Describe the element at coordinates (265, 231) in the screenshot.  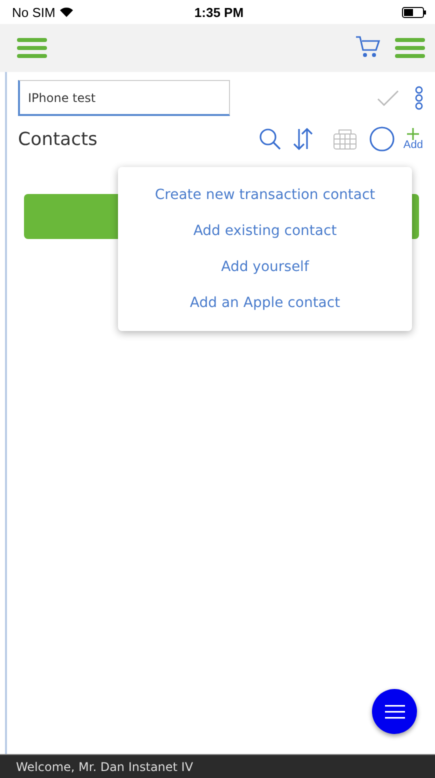
I see `menu-item: Add existing contact` at that location.